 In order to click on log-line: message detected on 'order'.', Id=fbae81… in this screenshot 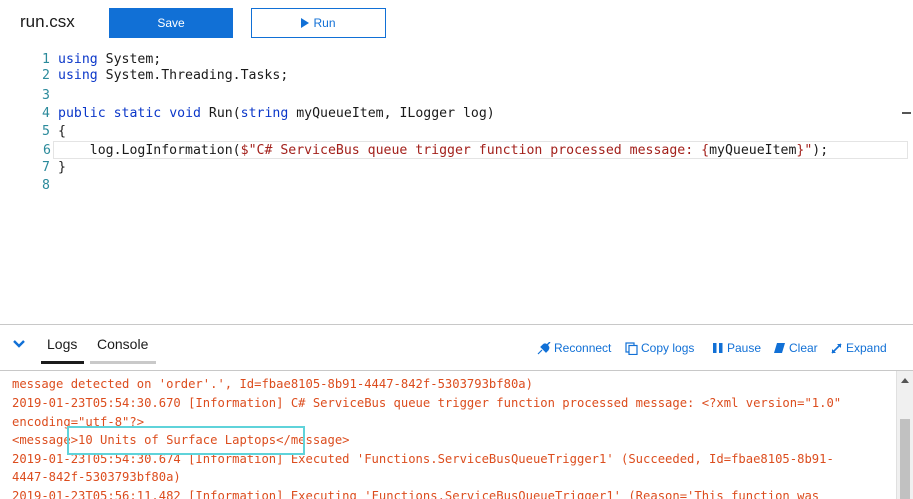, I will do `click(272, 384)`.